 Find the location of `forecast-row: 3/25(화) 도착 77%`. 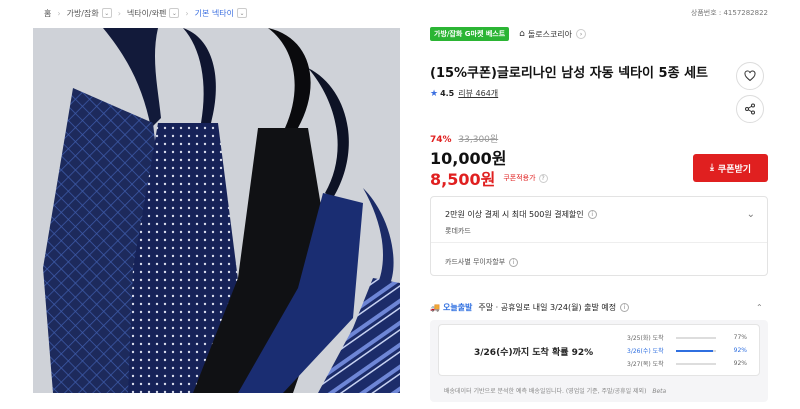

forecast-row: 3/25(화) 도착 77% is located at coordinates (687, 337).